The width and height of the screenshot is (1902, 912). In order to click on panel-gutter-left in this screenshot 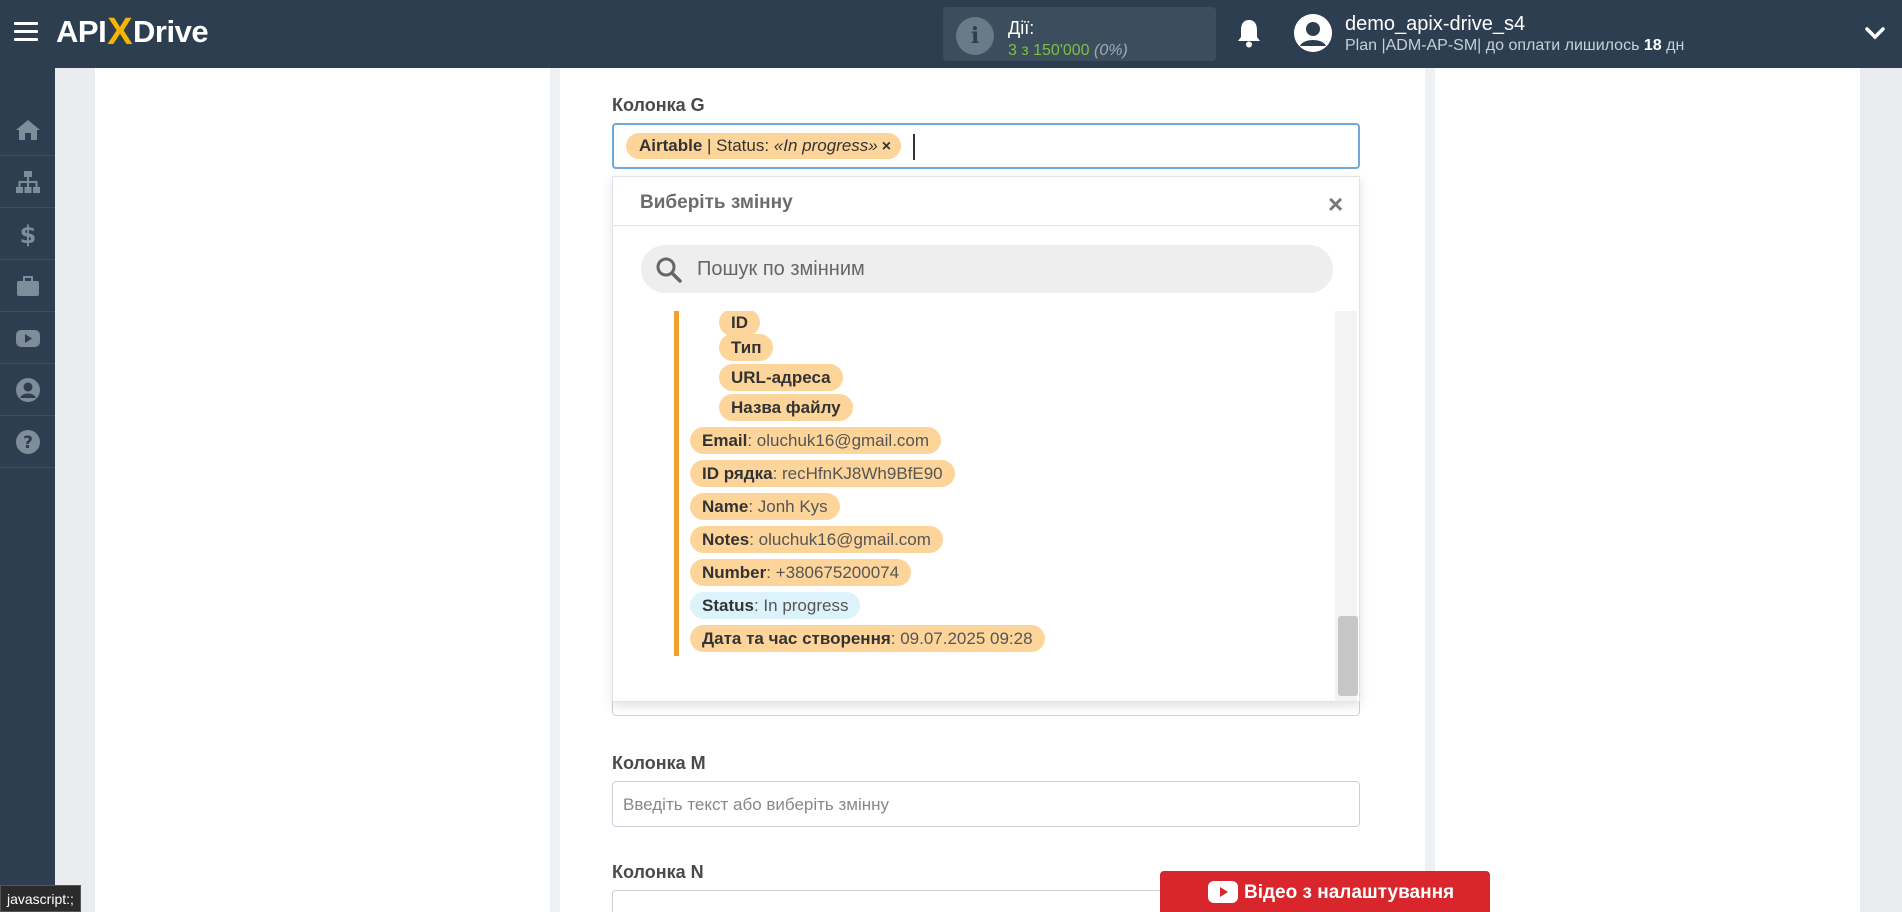, I will do `click(555, 490)`.